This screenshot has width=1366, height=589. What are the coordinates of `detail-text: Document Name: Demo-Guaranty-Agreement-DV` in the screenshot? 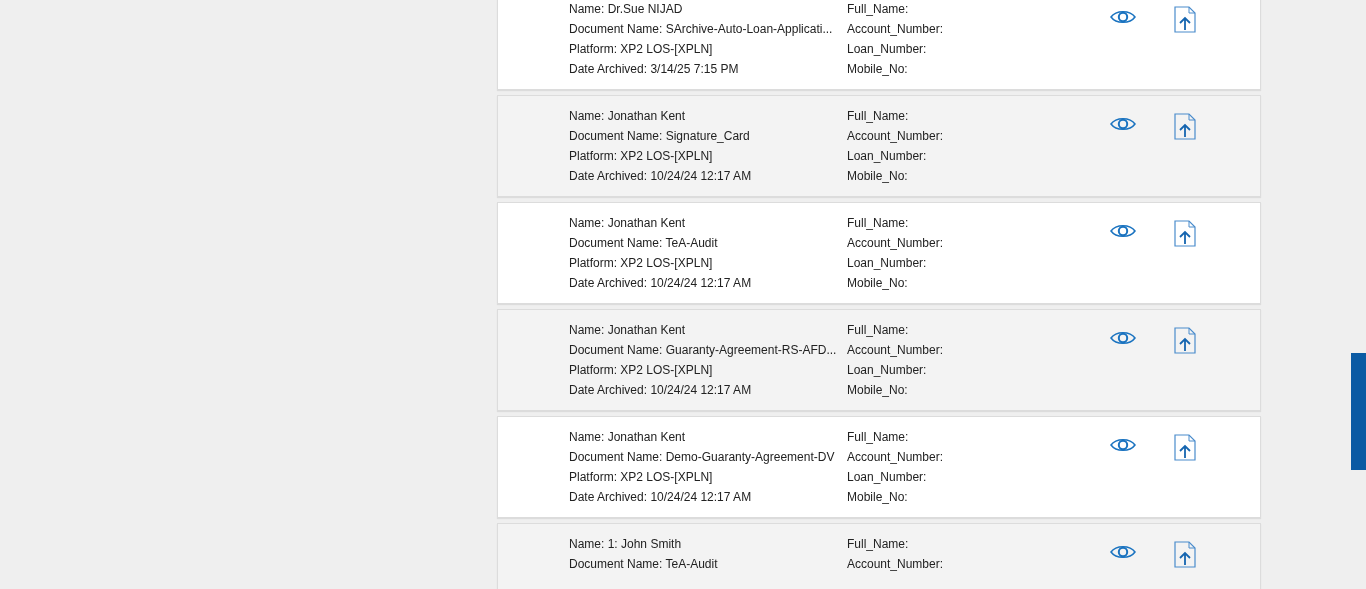 It's located at (702, 457).